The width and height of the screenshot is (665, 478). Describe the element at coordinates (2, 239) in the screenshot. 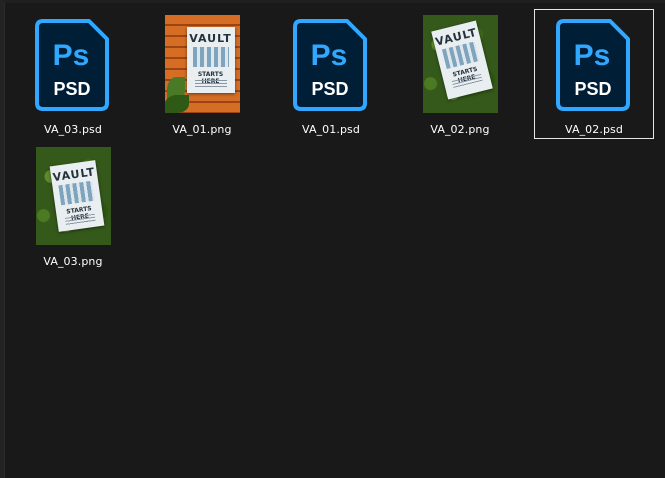

I see `navigation-pane-edge` at that location.